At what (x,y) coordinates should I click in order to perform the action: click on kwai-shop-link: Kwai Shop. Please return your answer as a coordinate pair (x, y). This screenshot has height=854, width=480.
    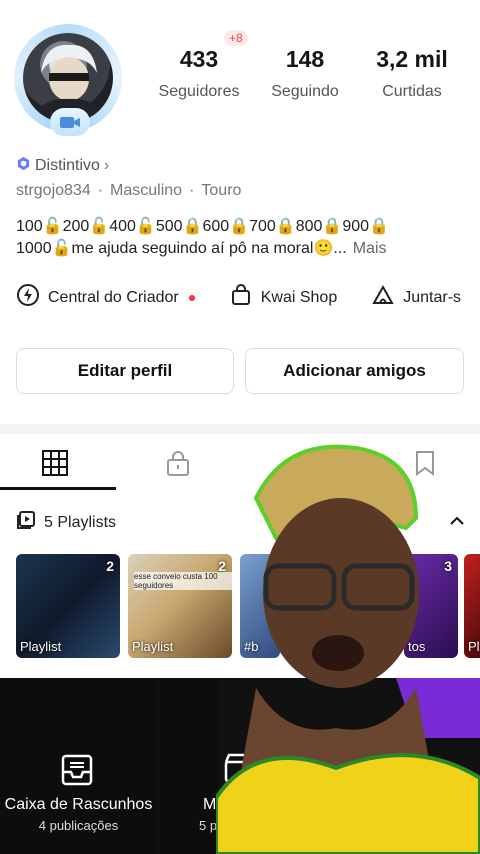
    Looking at the image, I should click on (283, 297).